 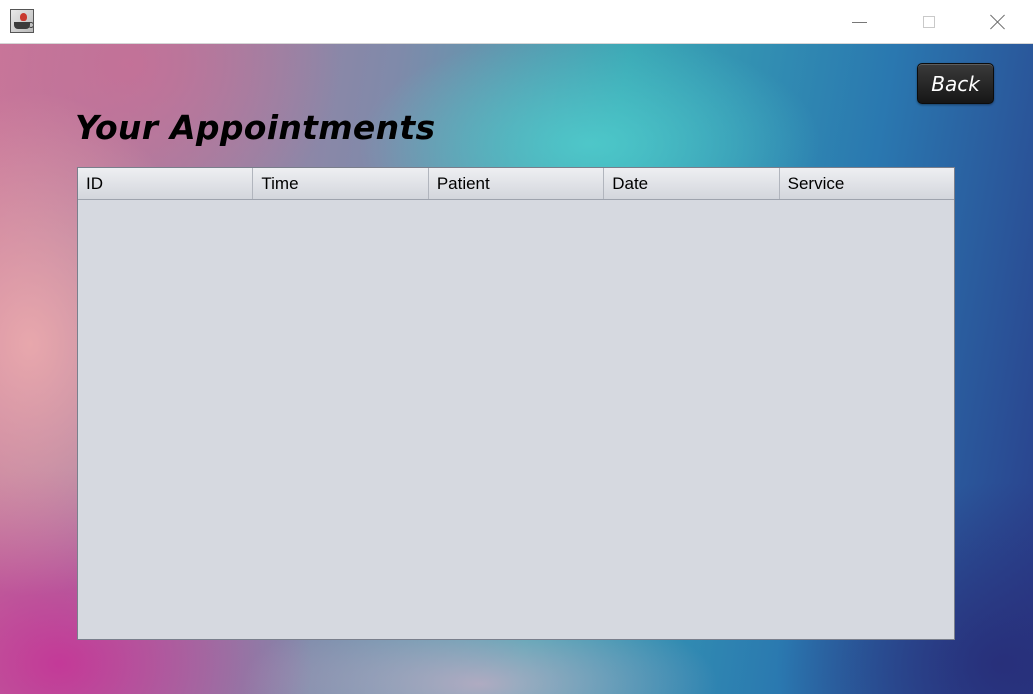 I want to click on minimize-button, so click(x=859, y=22).